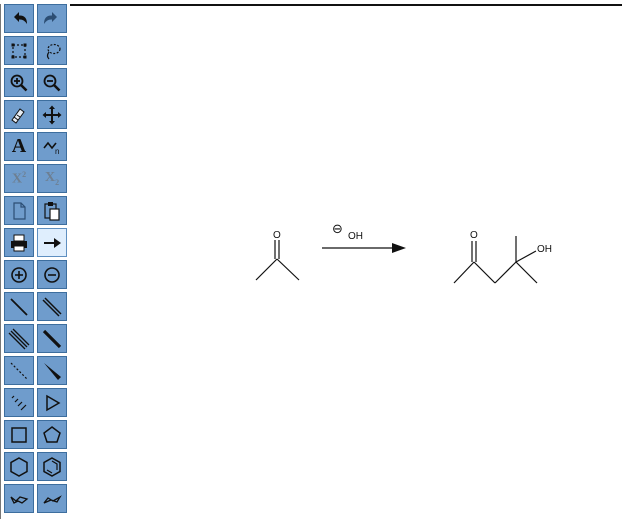 The width and height of the screenshot is (622, 519). I want to click on negative-charge-button, so click(52, 274).